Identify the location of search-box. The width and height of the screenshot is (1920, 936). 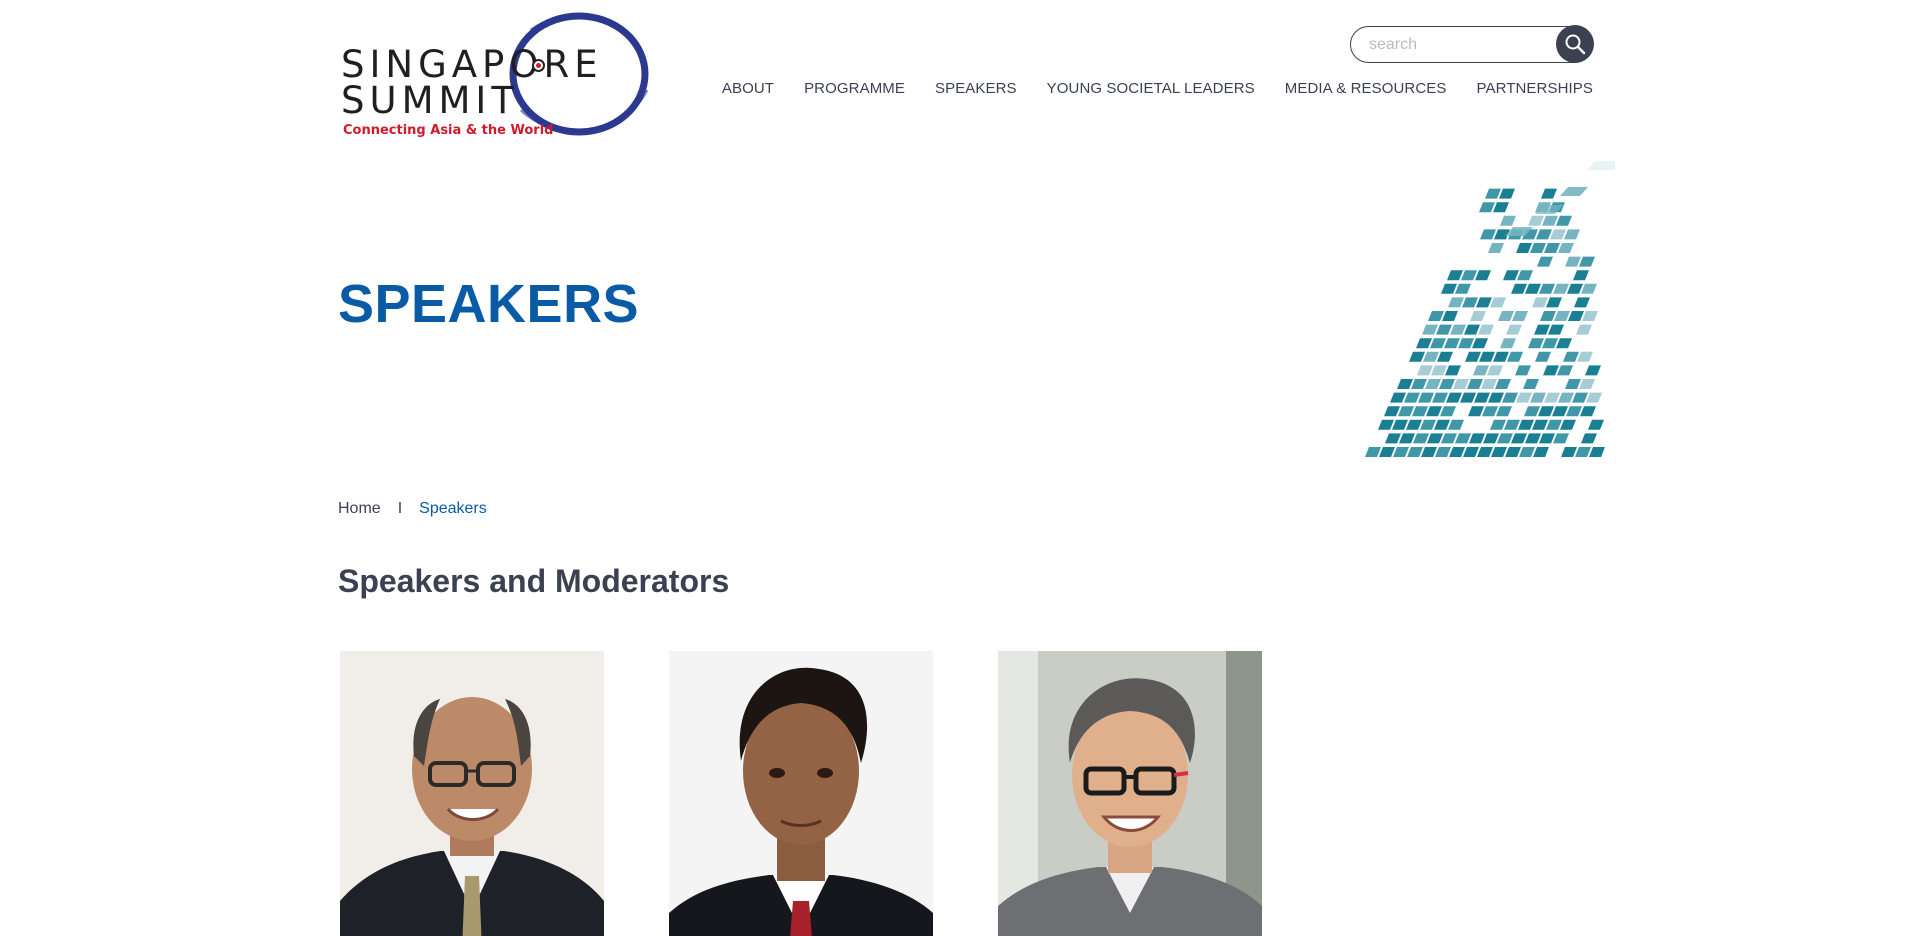
(1472, 44).